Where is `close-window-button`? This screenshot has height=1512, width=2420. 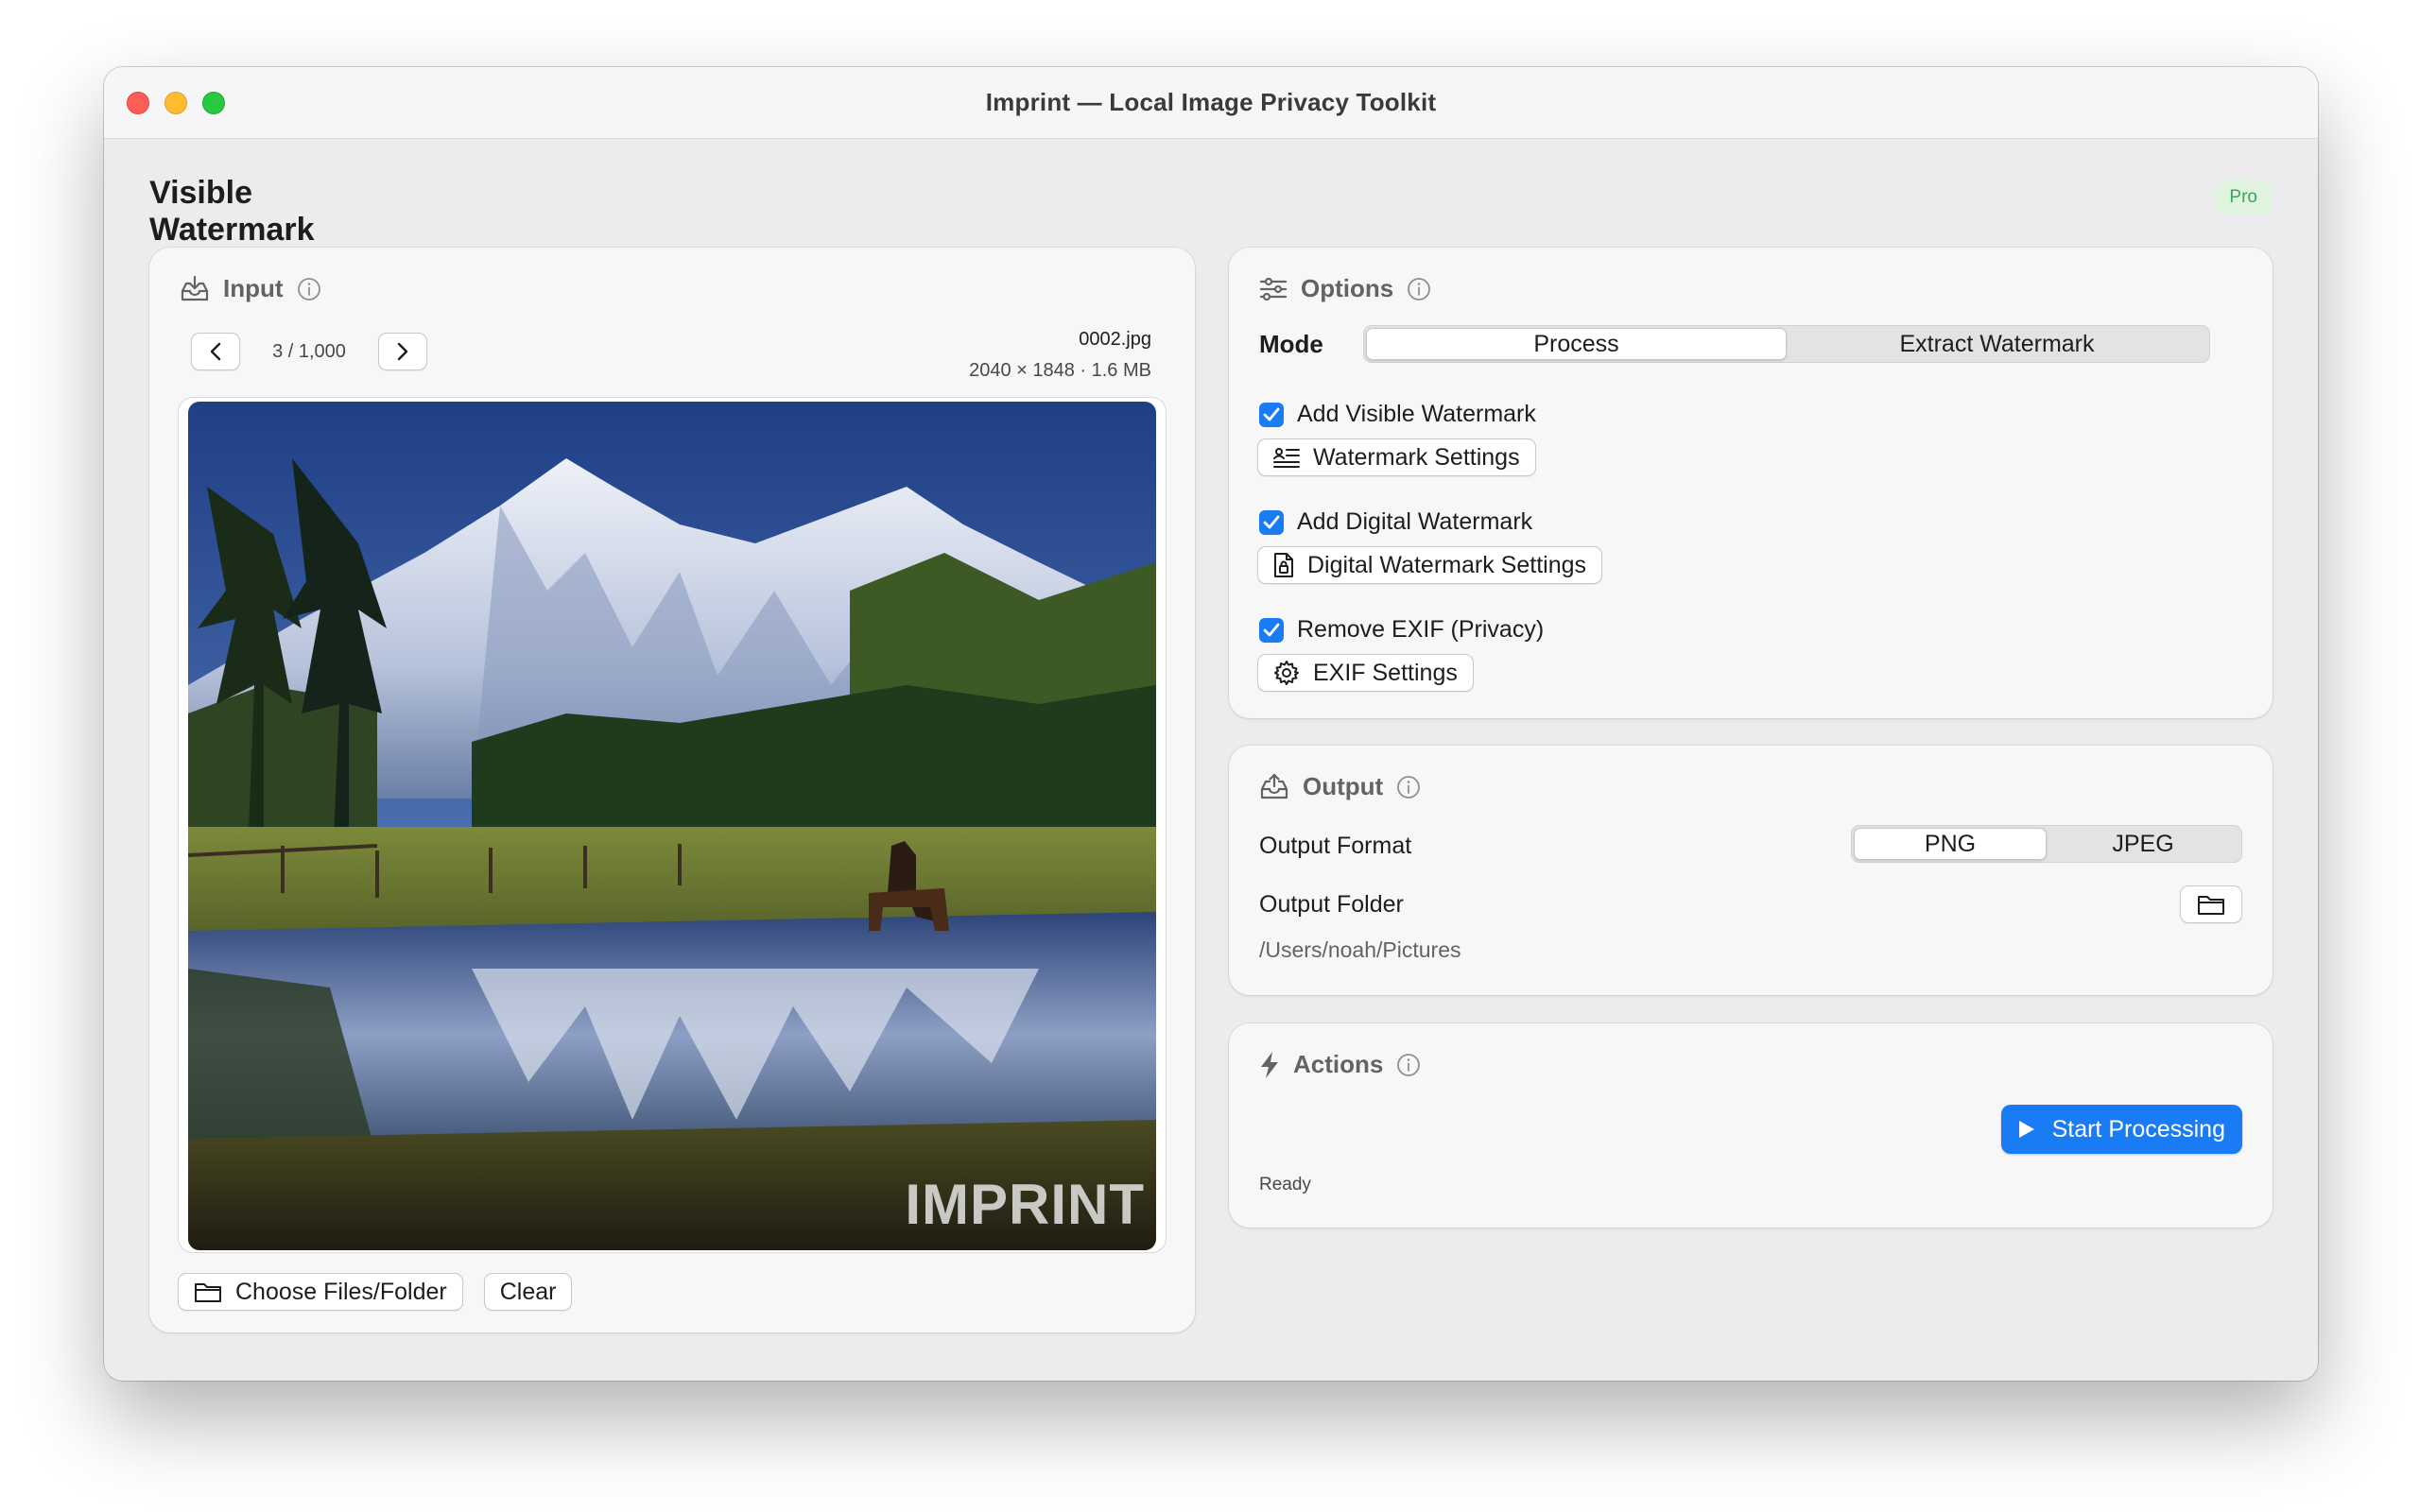
close-window-button is located at coordinates (138, 103).